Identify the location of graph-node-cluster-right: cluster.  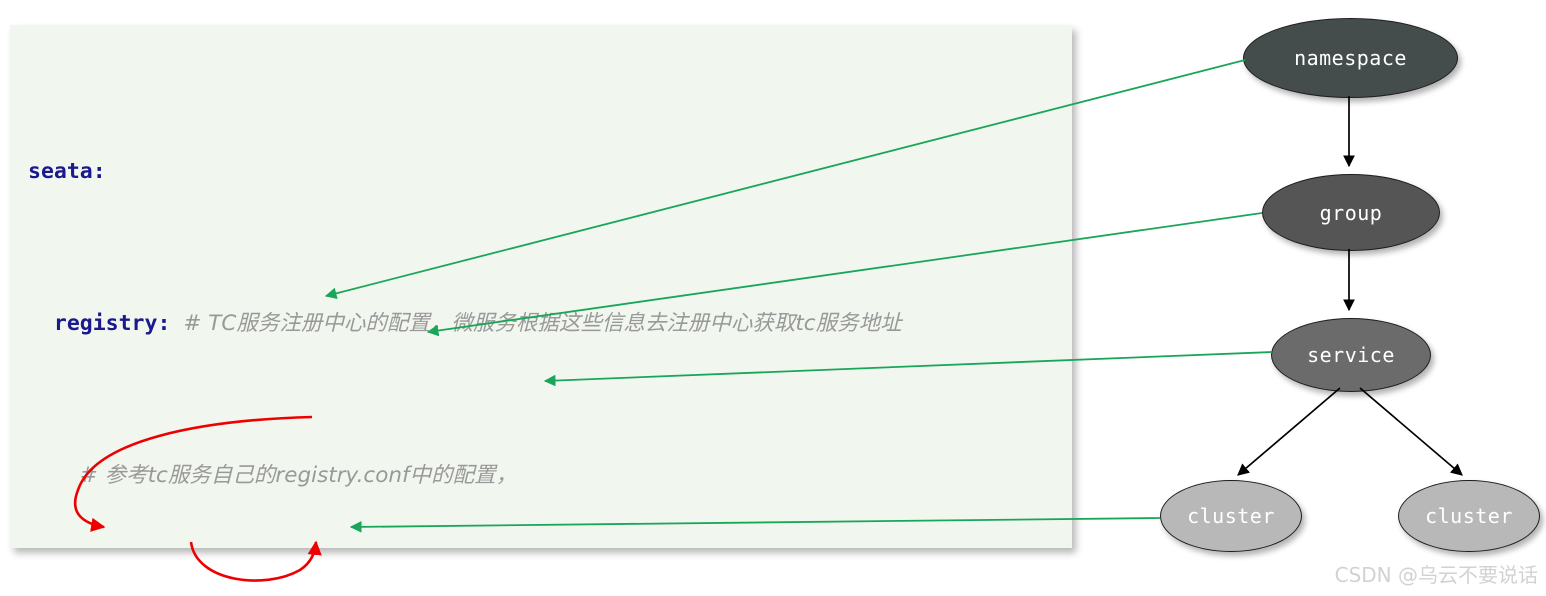
(1469, 516).